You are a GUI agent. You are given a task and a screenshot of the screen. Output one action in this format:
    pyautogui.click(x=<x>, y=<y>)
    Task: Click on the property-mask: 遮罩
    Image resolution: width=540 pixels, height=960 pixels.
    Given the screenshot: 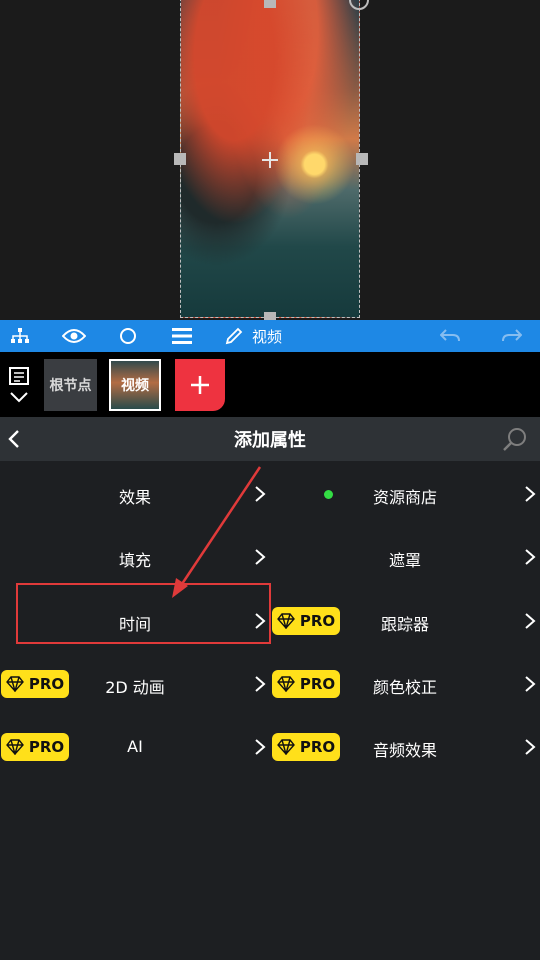 What is the action you would take?
    pyautogui.click(x=405, y=557)
    